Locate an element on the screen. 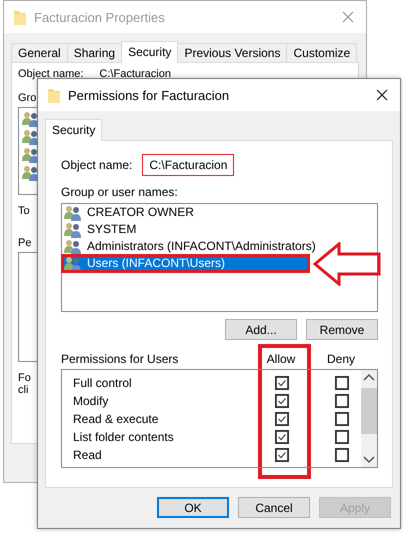 The image size is (403, 533). tab: General is located at coordinates (39, 52).